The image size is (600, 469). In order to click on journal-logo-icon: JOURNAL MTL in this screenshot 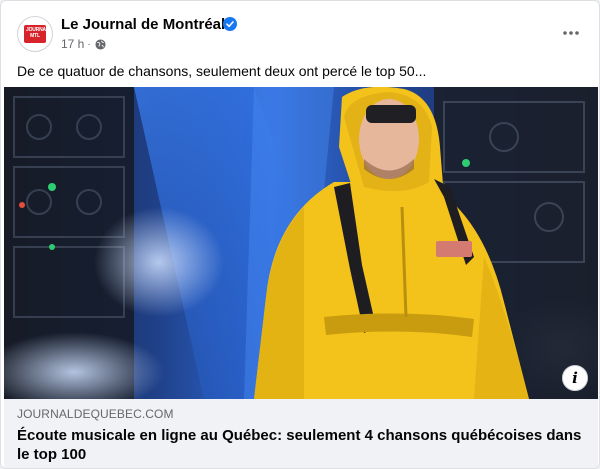, I will do `click(36, 34)`.